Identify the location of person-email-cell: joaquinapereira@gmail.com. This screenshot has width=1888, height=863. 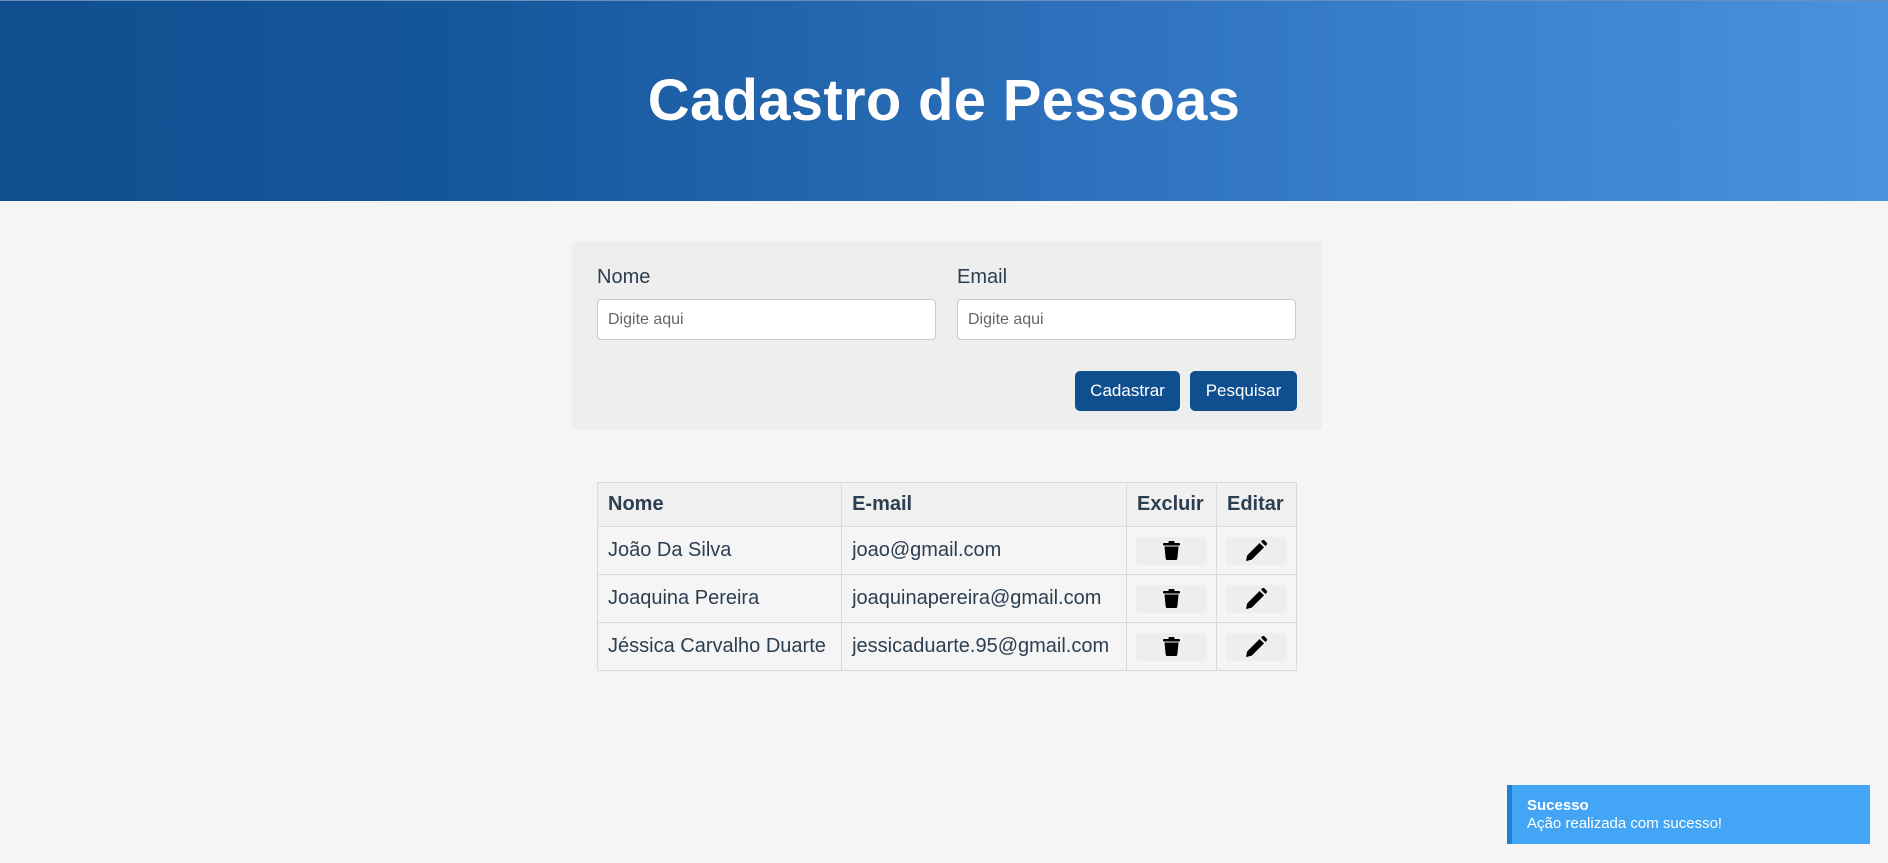
(984, 598).